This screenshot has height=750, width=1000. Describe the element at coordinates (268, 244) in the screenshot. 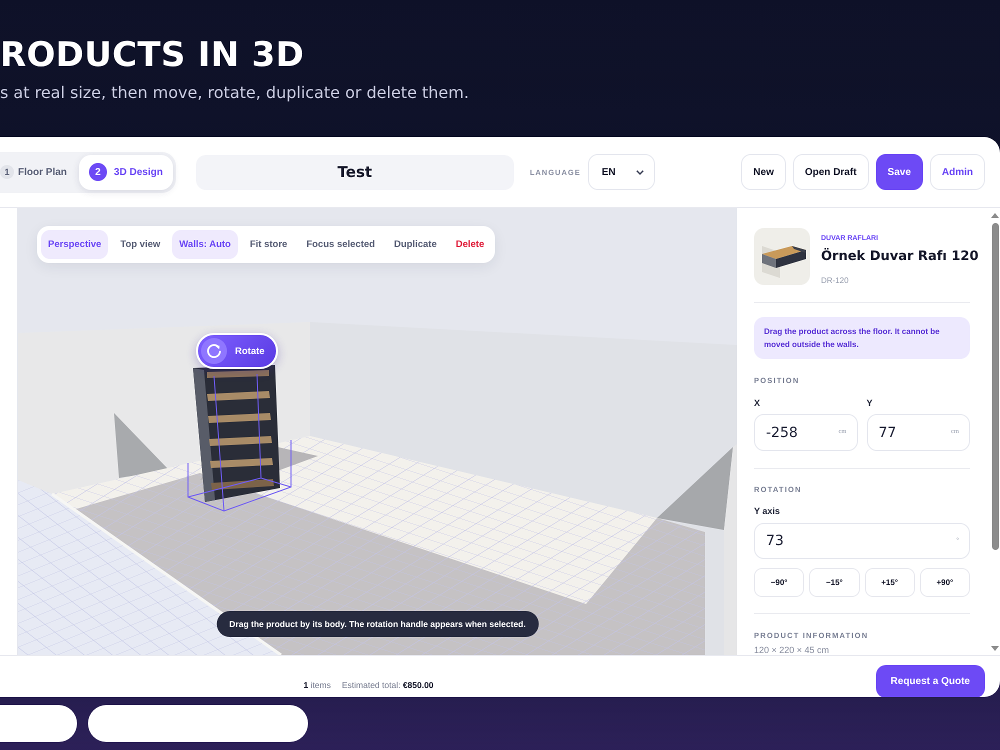

I see `fit-store-button: Fit store` at that location.